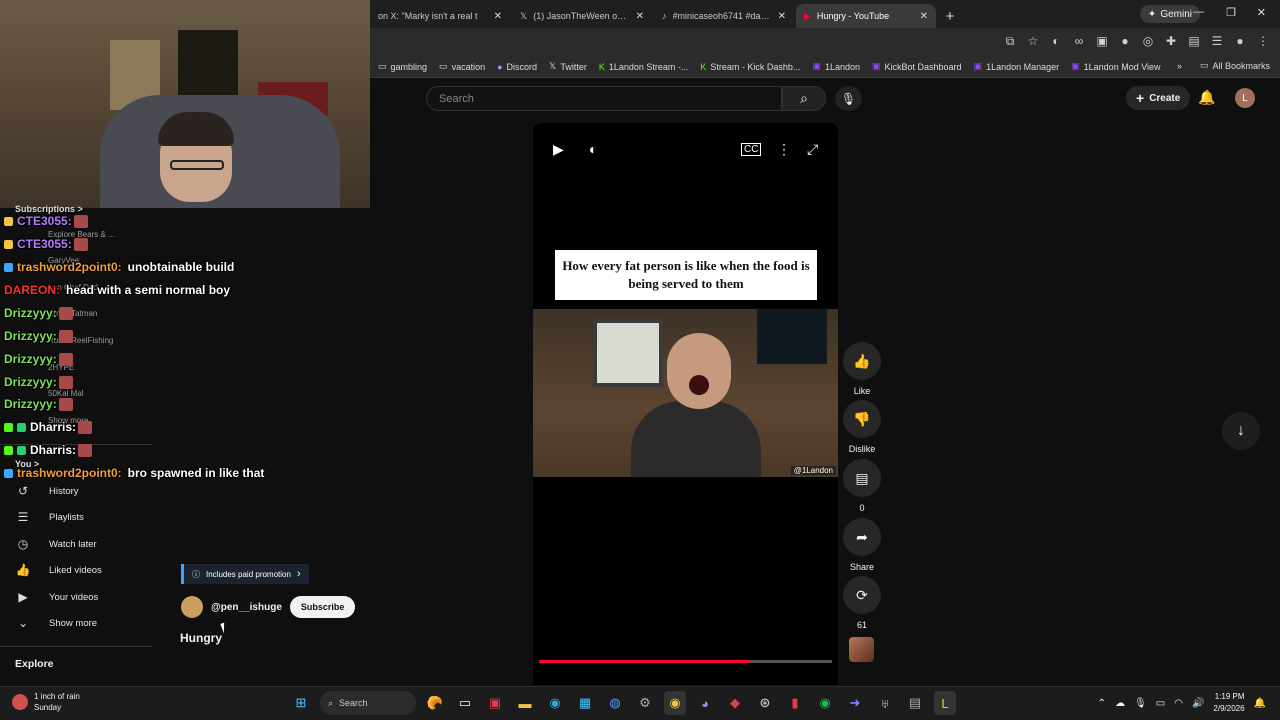 This screenshot has width=1280, height=720. What do you see at coordinates (368, 703) in the screenshot?
I see `taskbar-search: ⌕ Search` at bounding box center [368, 703].